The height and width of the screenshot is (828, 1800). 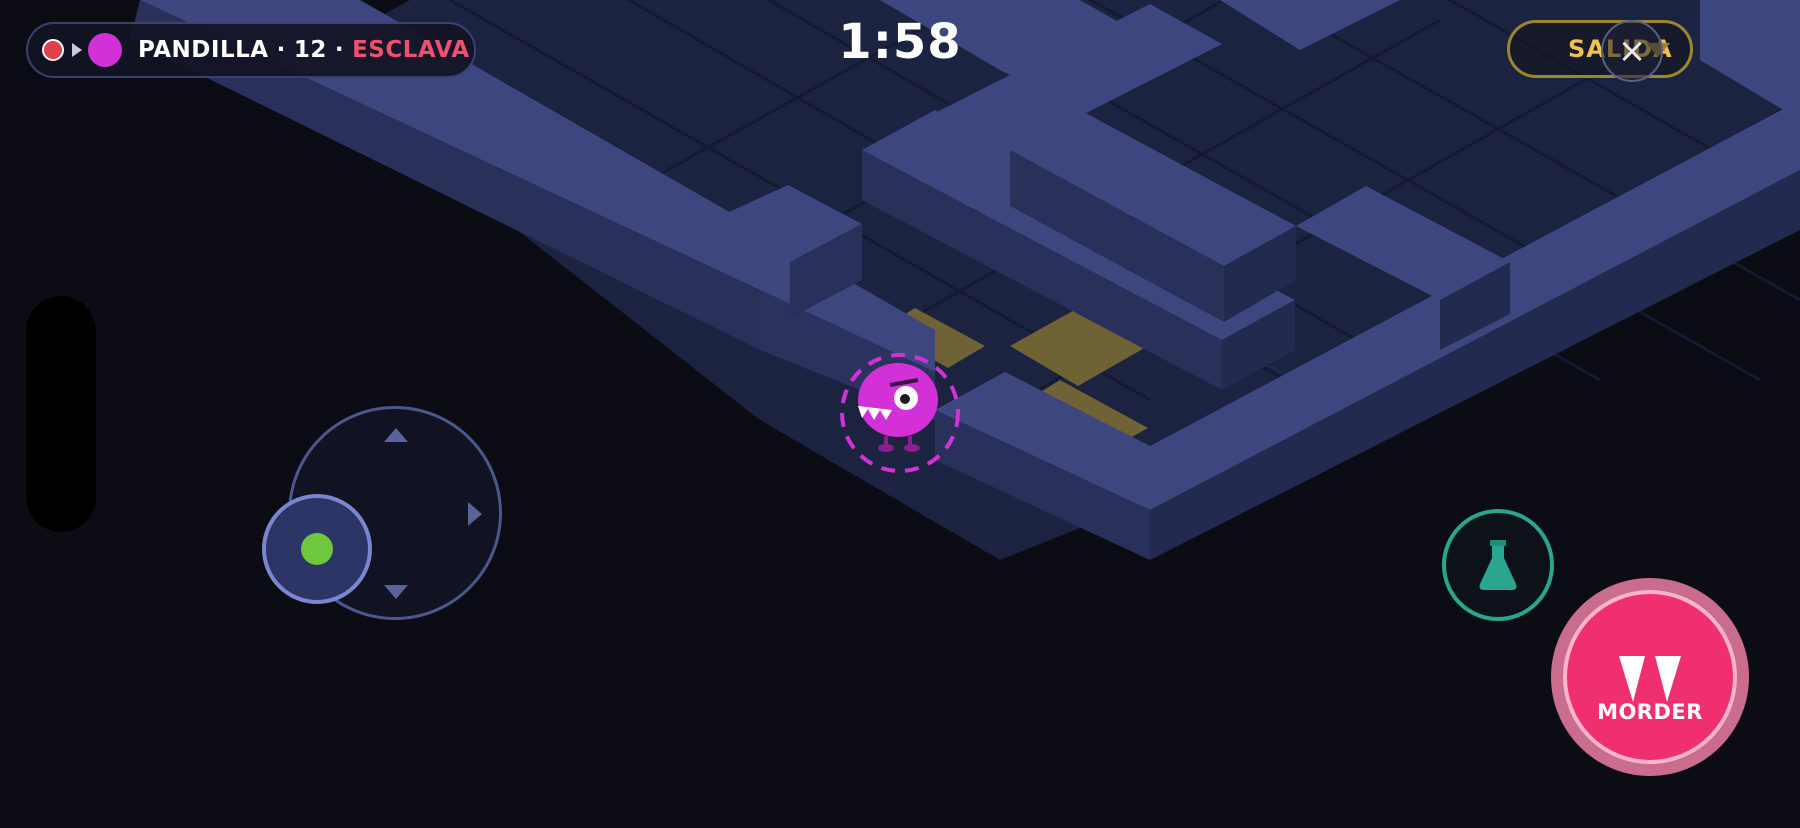 What do you see at coordinates (1632, 51) in the screenshot?
I see `close-icon: ×` at bounding box center [1632, 51].